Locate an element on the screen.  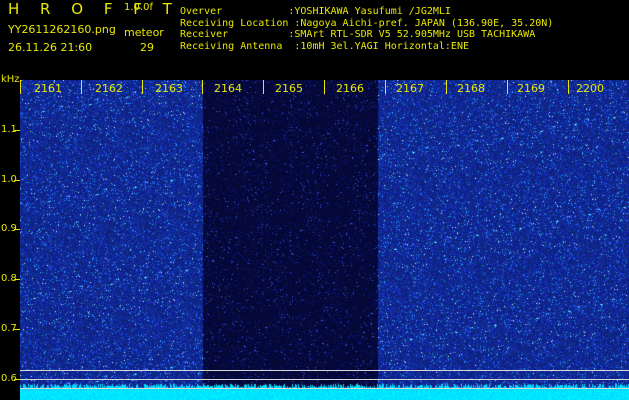
x-tick-label: 2167 is located at coordinates (410, 88).